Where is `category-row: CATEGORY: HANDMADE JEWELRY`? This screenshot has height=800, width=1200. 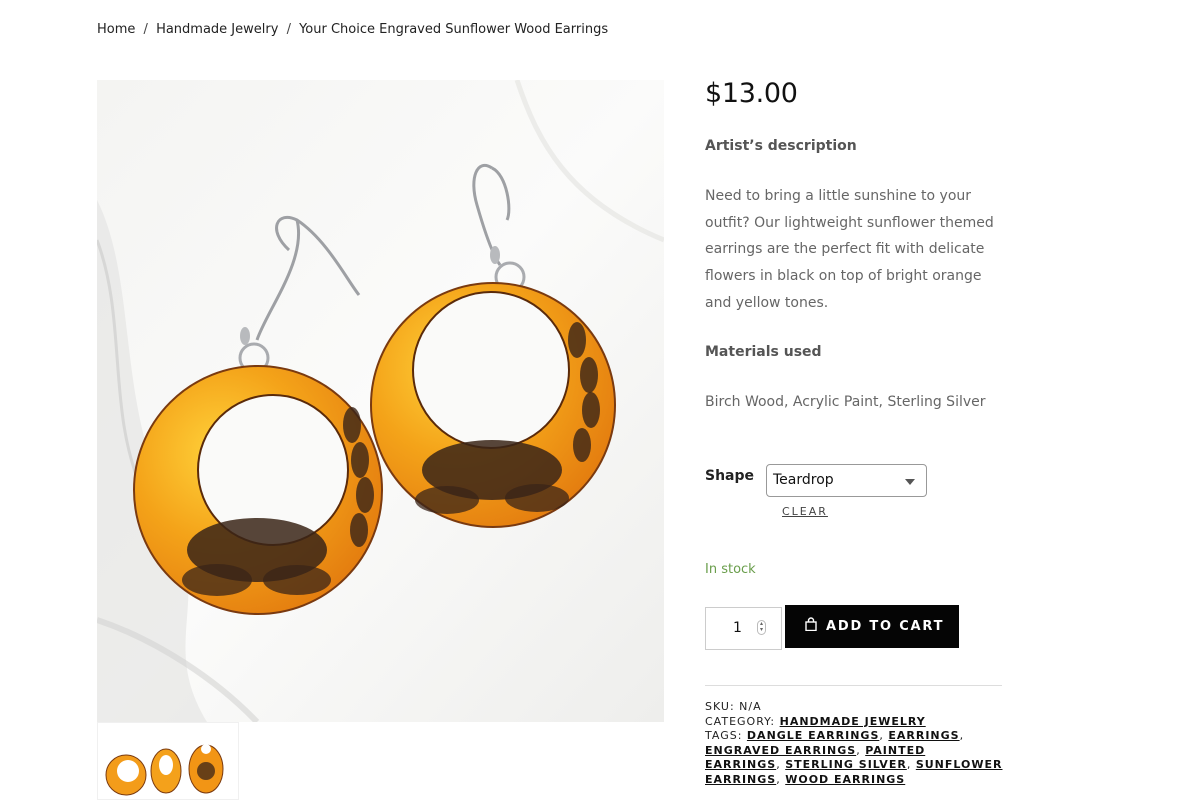
category-row: CATEGORY: HANDMADE JEWELRY is located at coordinates (855, 722).